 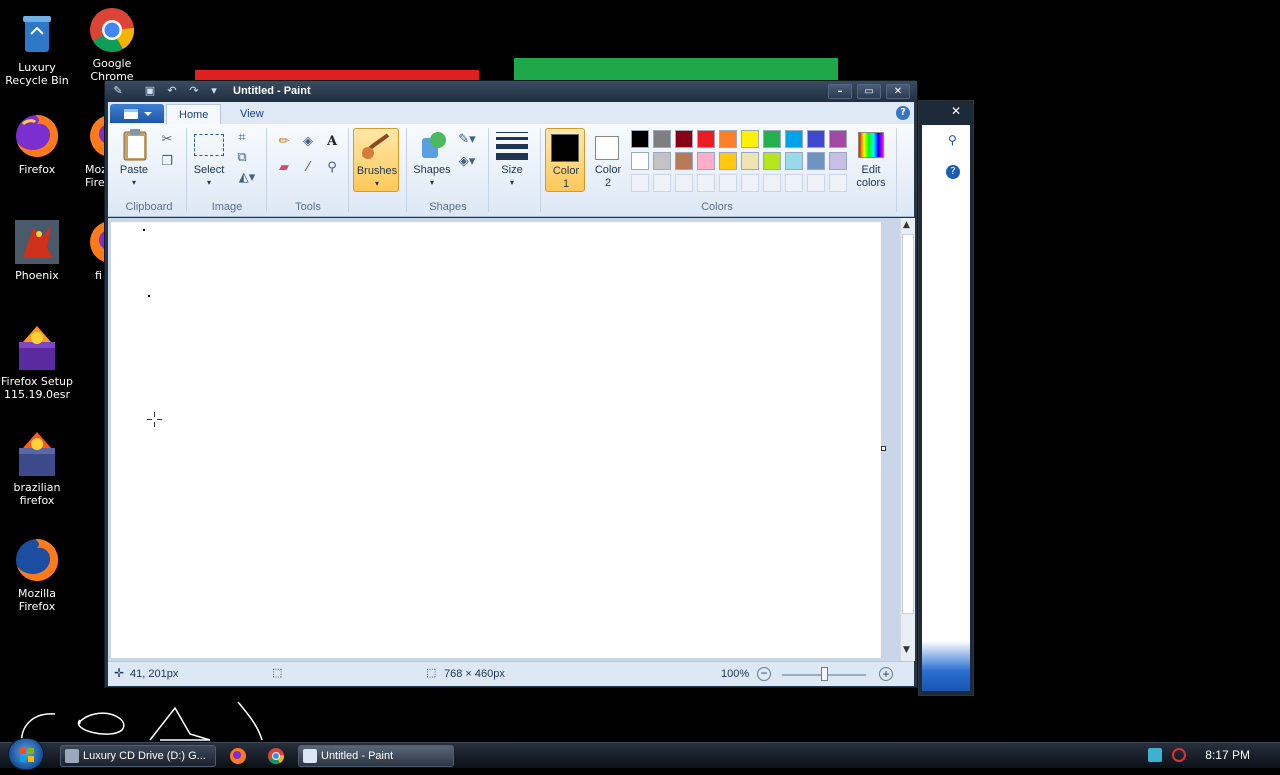 I want to click on background-window: ✕ ⚲ ?, so click(x=946, y=398).